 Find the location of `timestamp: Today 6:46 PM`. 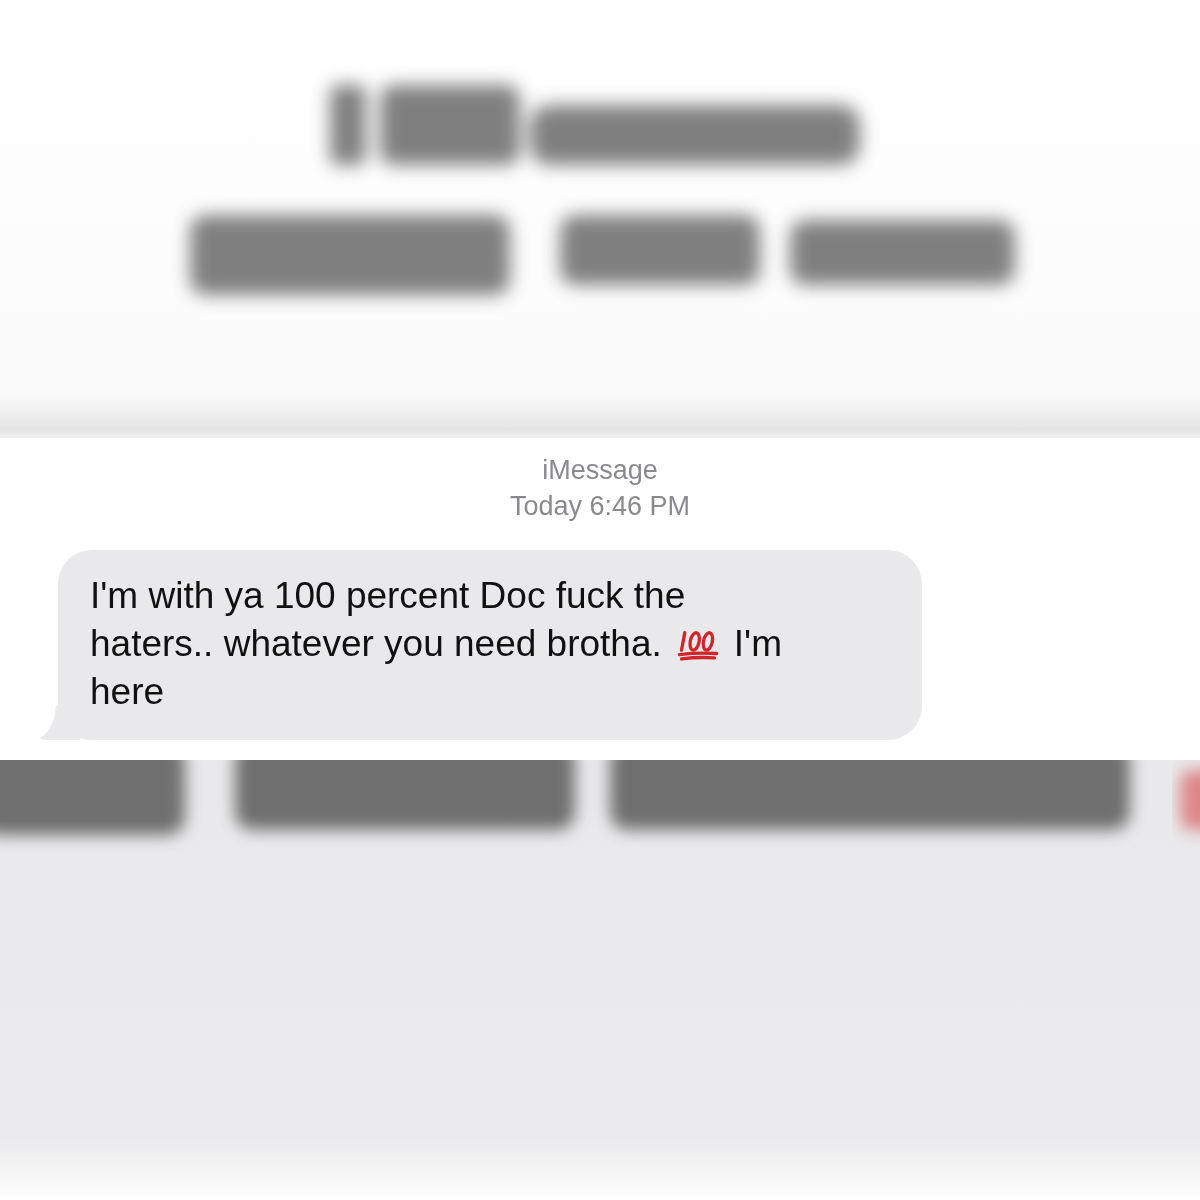

timestamp: Today 6:46 PM is located at coordinates (600, 506).